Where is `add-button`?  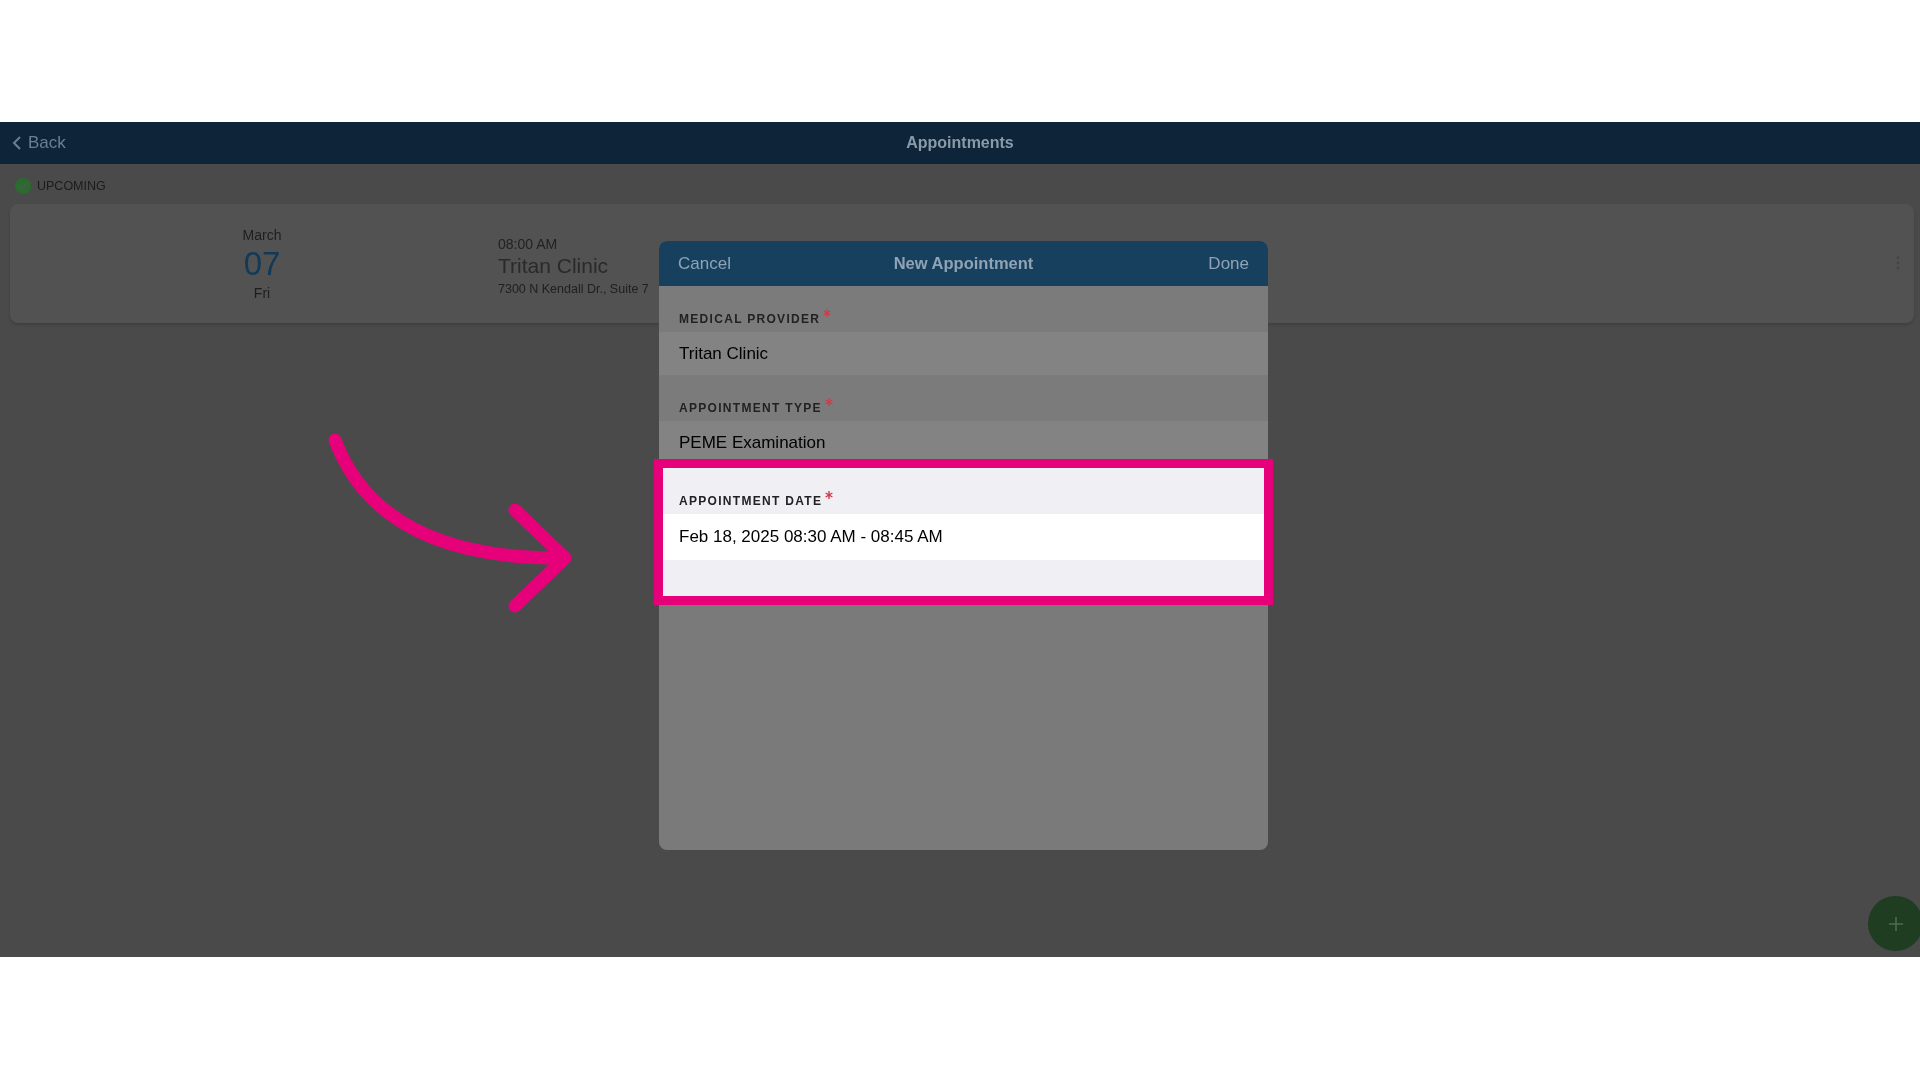
add-button is located at coordinates (1894, 923).